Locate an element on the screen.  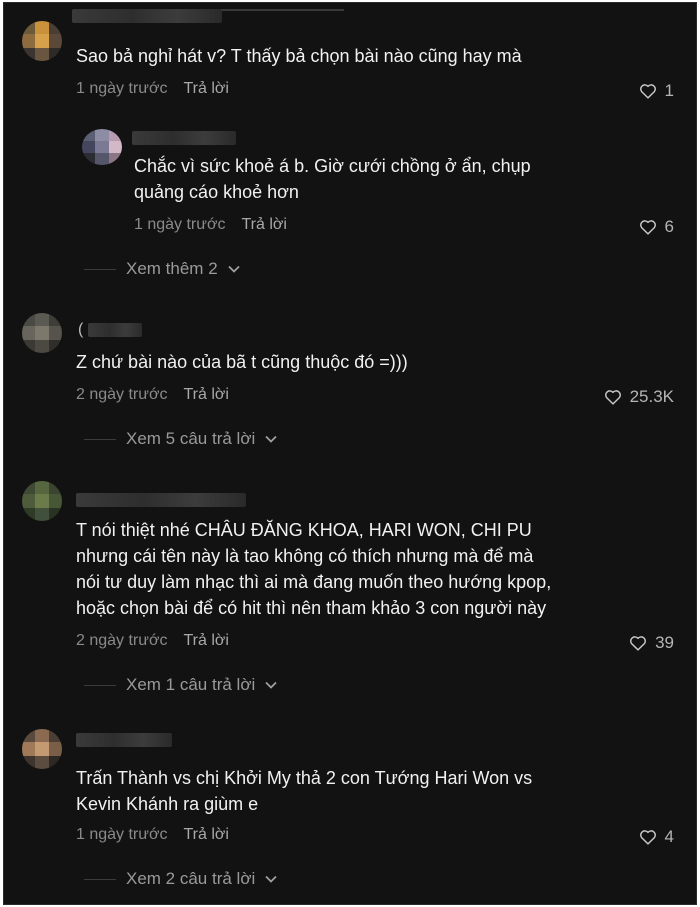
name-fragment: ( is located at coordinates (81, 329).